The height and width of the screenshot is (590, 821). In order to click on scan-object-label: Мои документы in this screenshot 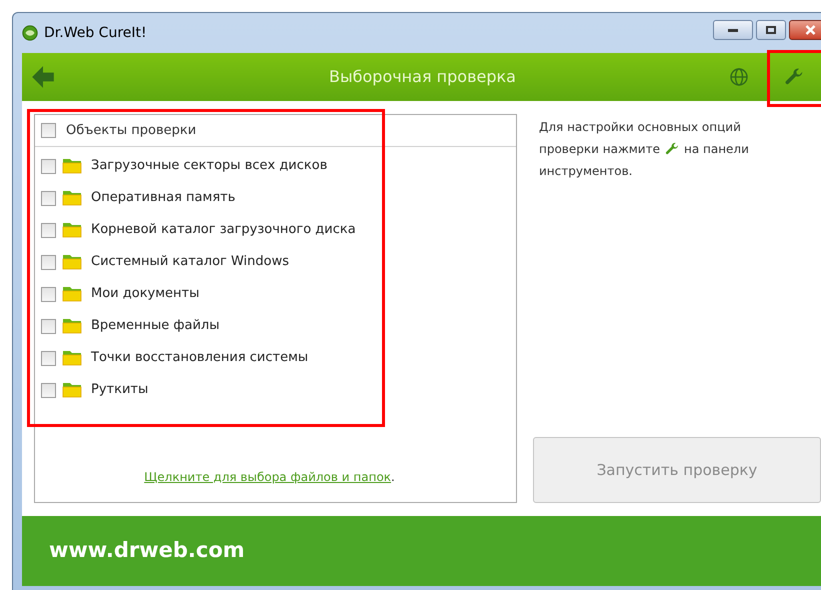, I will do `click(145, 294)`.